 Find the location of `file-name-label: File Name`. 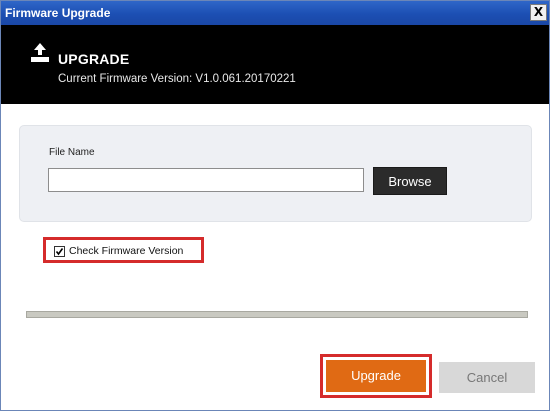

file-name-label: File Name is located at coordinates (72, 152).